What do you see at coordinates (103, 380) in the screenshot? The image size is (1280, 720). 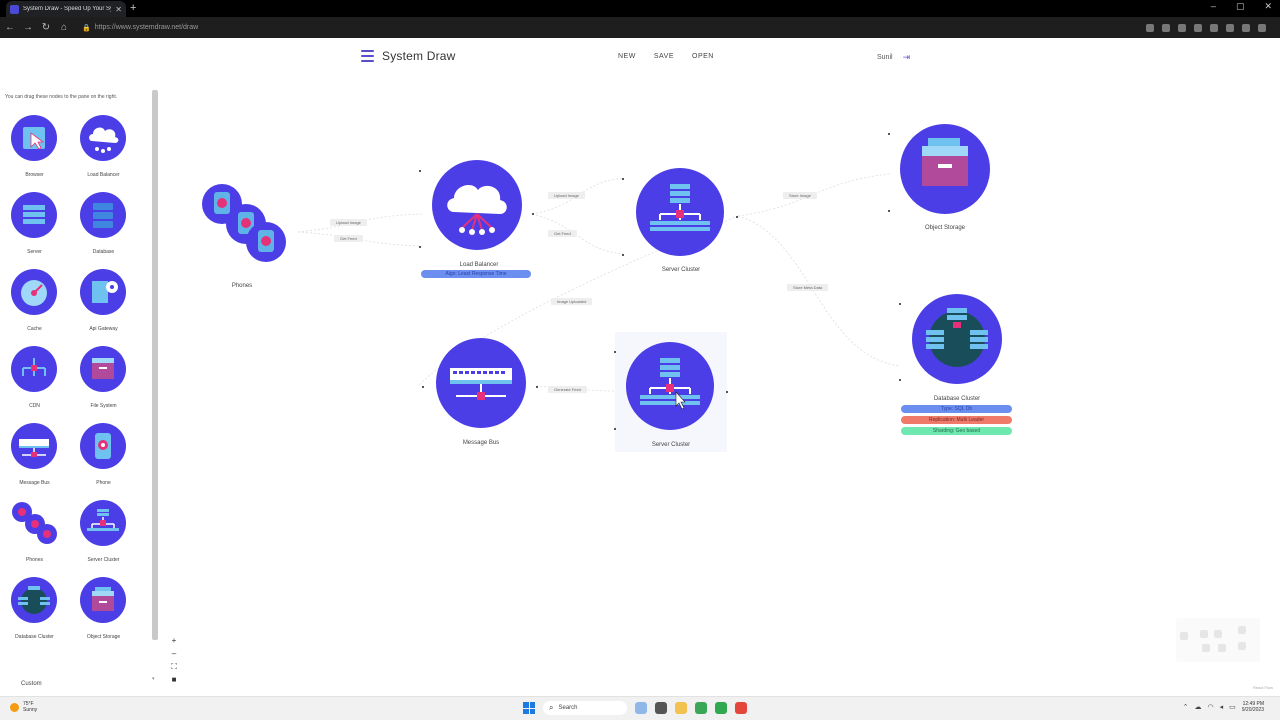 I see `palette-item-file-system: File System` at bounding box center [103, 380].